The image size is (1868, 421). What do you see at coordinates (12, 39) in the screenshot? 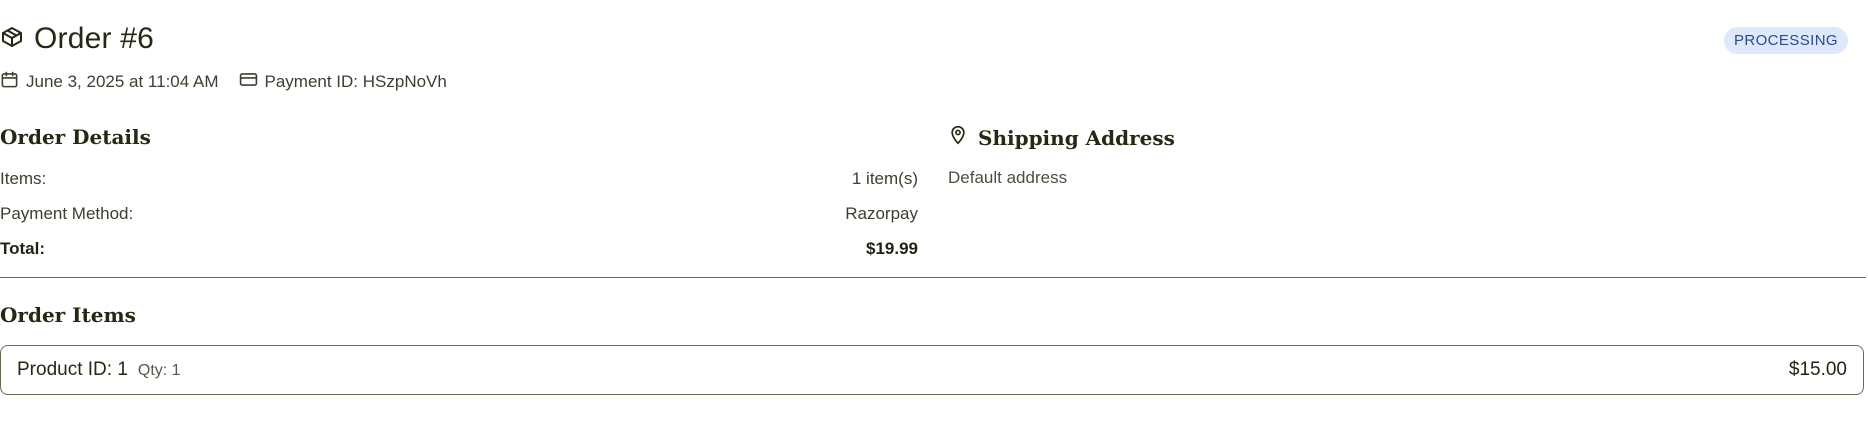
I see `package-icon` at bounding box center [12, 39].